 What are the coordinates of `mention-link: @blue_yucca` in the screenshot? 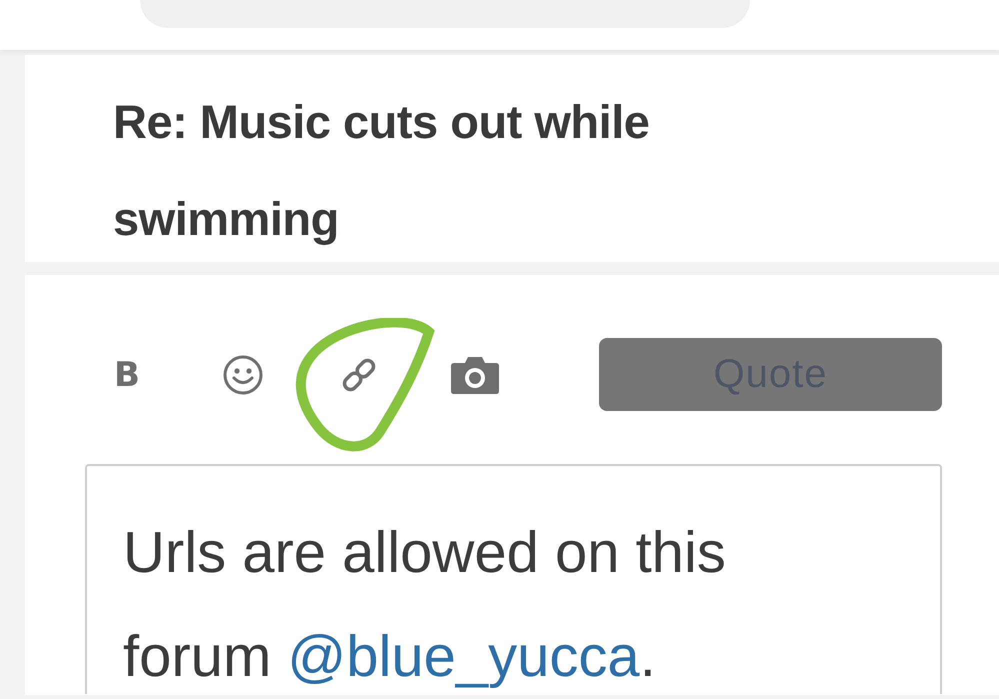 It's located at (463, 656).